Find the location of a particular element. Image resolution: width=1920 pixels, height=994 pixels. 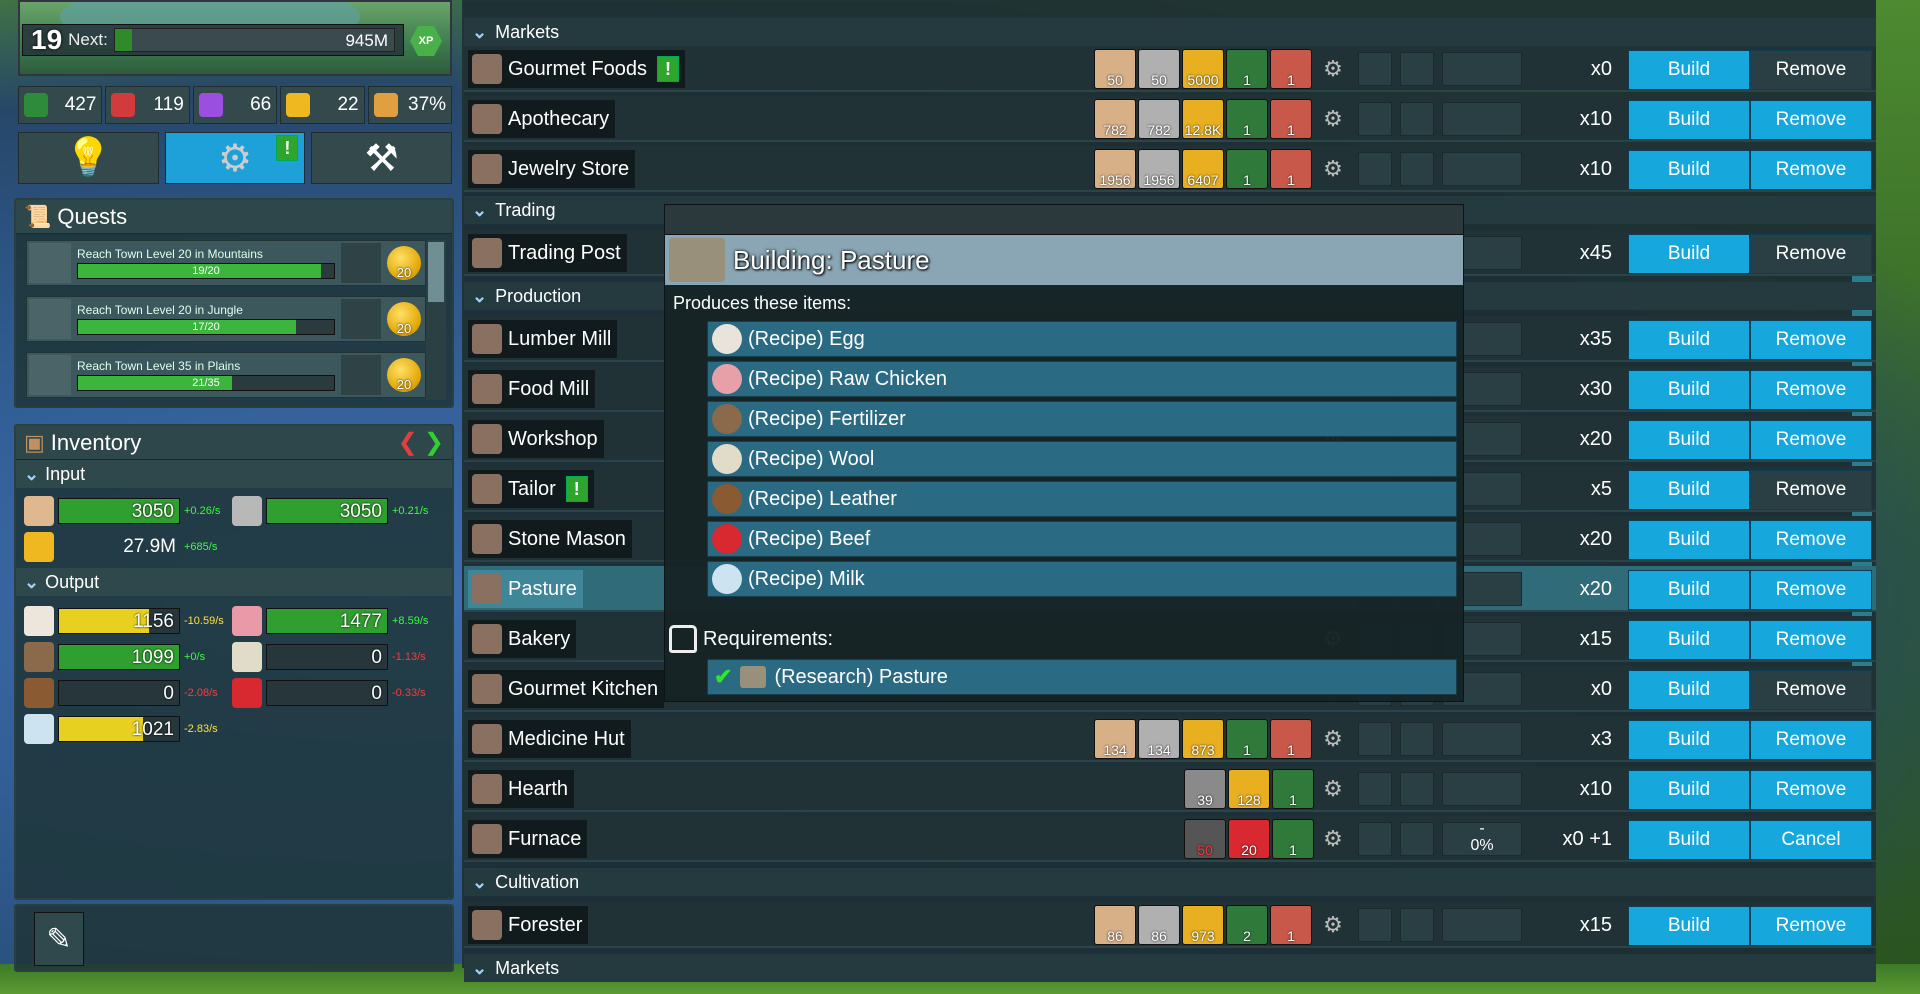

edit-button: ✎ is located at coordinates (59, 939).